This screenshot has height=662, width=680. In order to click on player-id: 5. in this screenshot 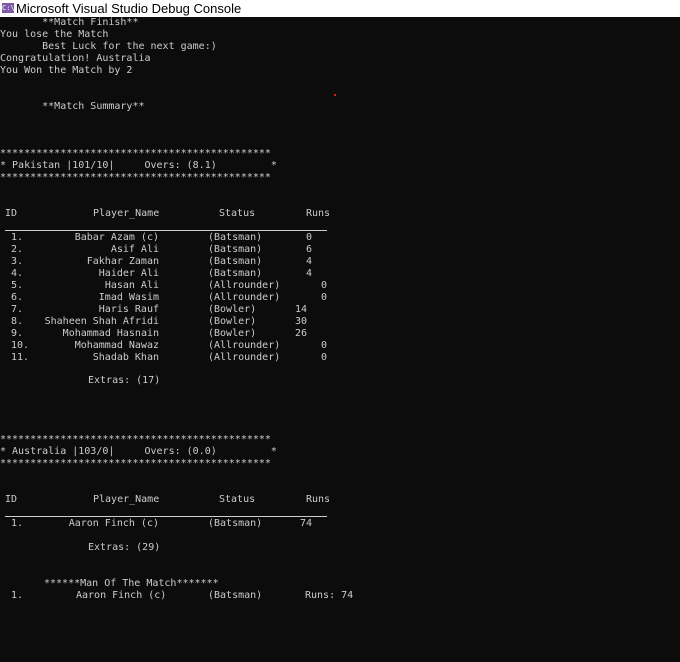, I will do `click(17, 285)`.